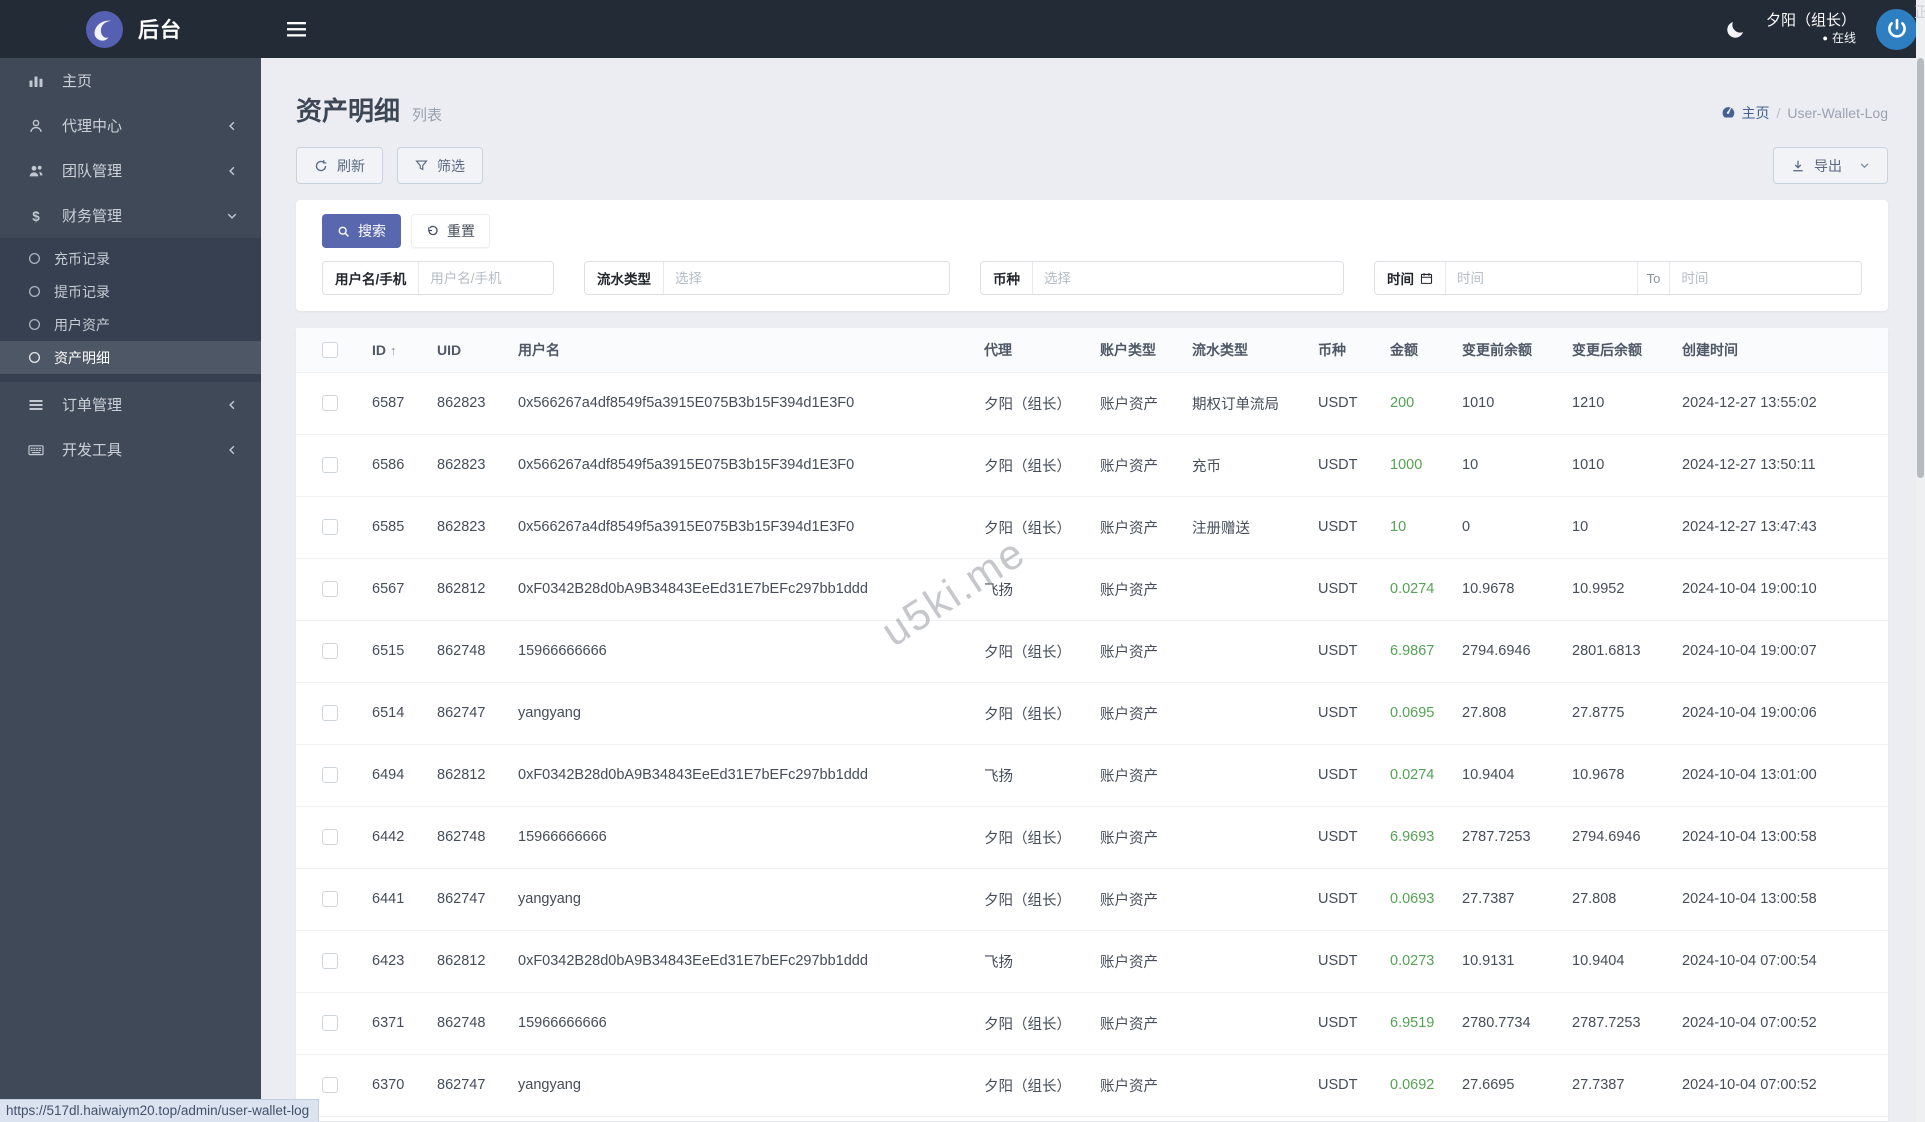 The width and height of the screenshot is (1925, 1122). What do you see at coordinates (130, 357) in the screenshot?
I see `sidebar-item-asset-details: 资产明细` at bounding box center [130, 357].